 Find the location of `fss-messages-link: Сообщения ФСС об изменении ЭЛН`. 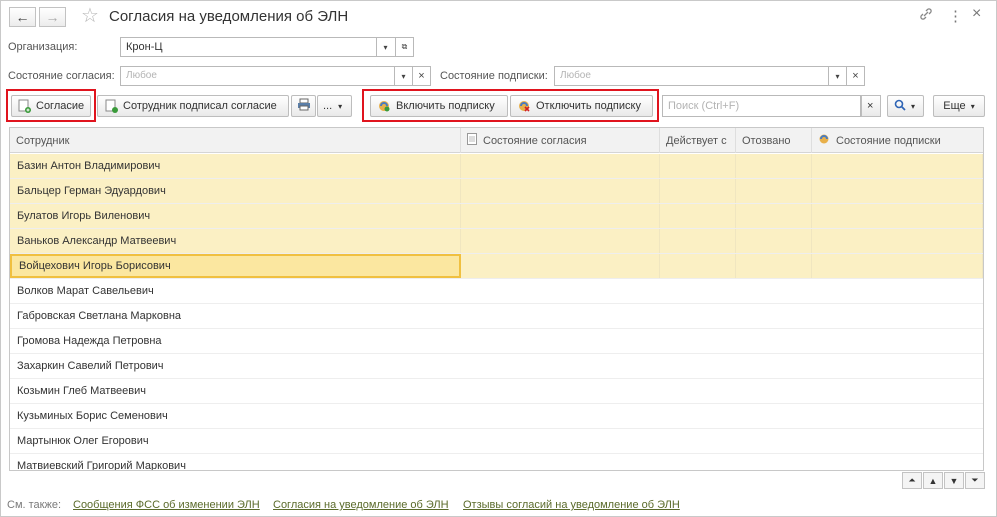

fss-messages-link: Сообщения ФСС об изменении ЭЛН is located at coordinates (166, 505).